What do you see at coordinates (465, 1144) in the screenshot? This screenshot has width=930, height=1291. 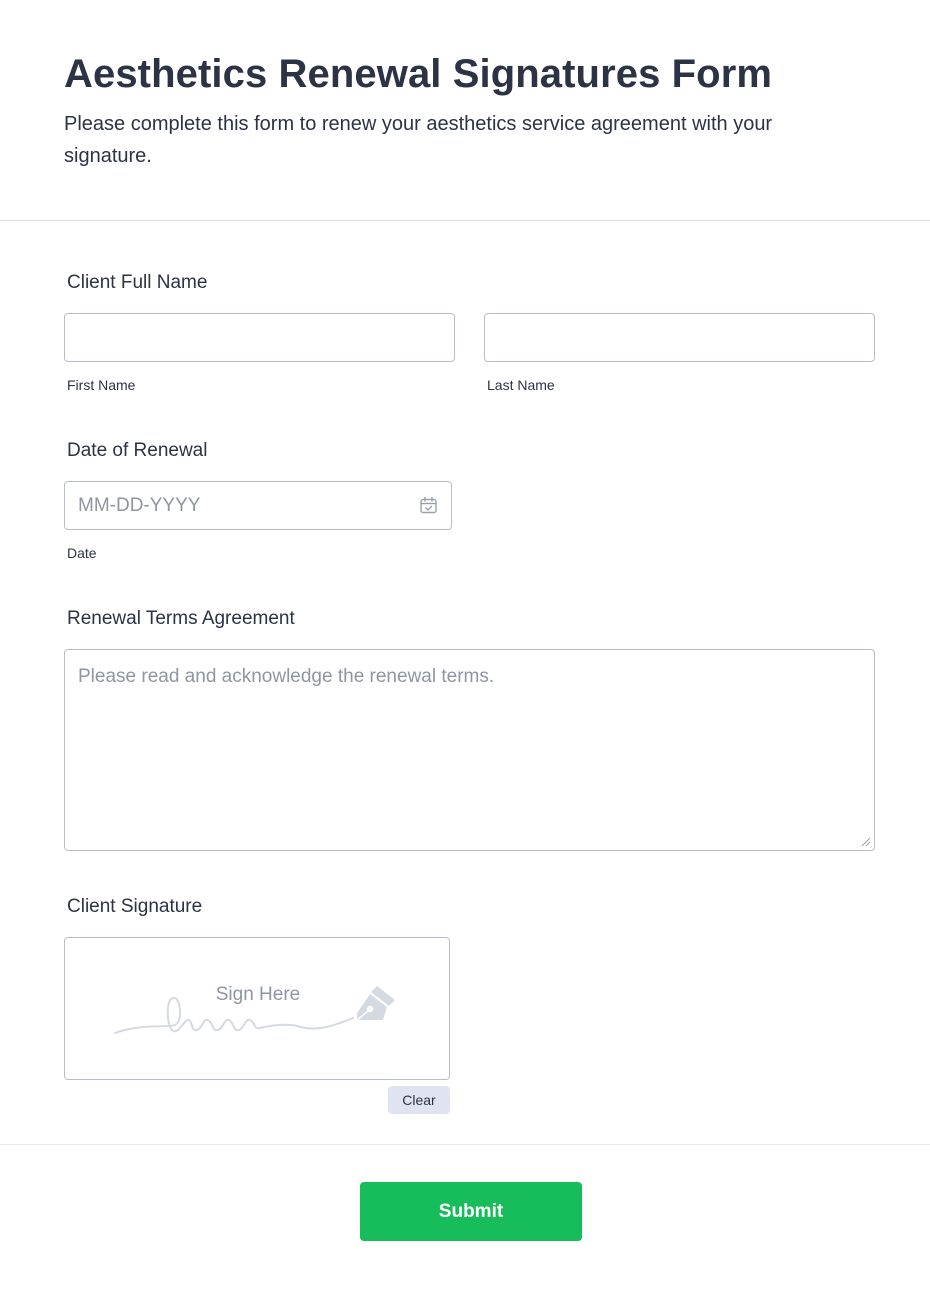 I see `footer-divider` at bounding box center [465, 1144].